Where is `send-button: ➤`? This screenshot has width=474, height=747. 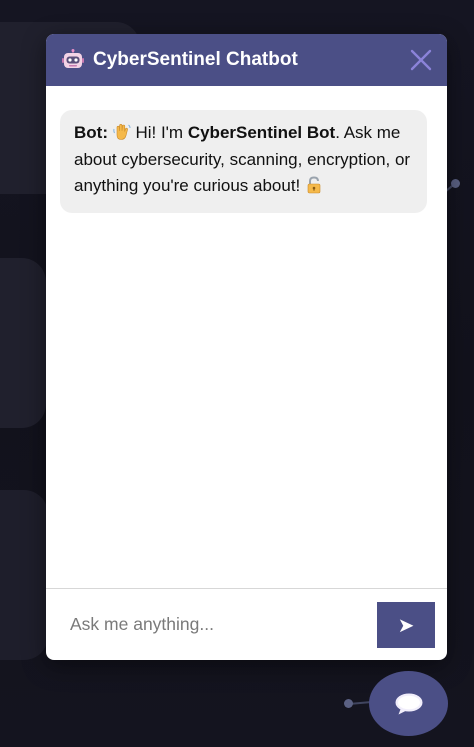
send-button: ➤ is located at coordinates (406, 624).